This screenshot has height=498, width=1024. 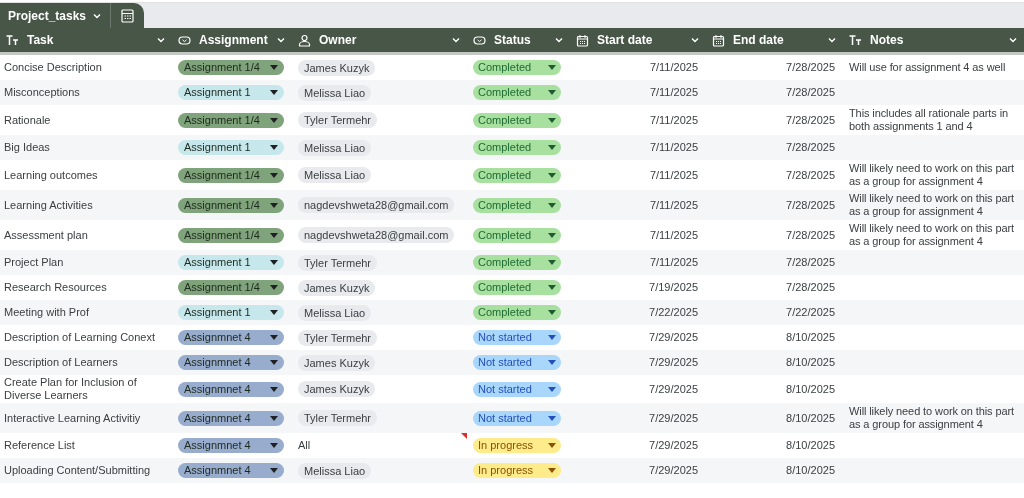 What do you see at coordinates (379, 40) in the screenshot?
I see `column-header: Owner` at bounding box center [379, 40].